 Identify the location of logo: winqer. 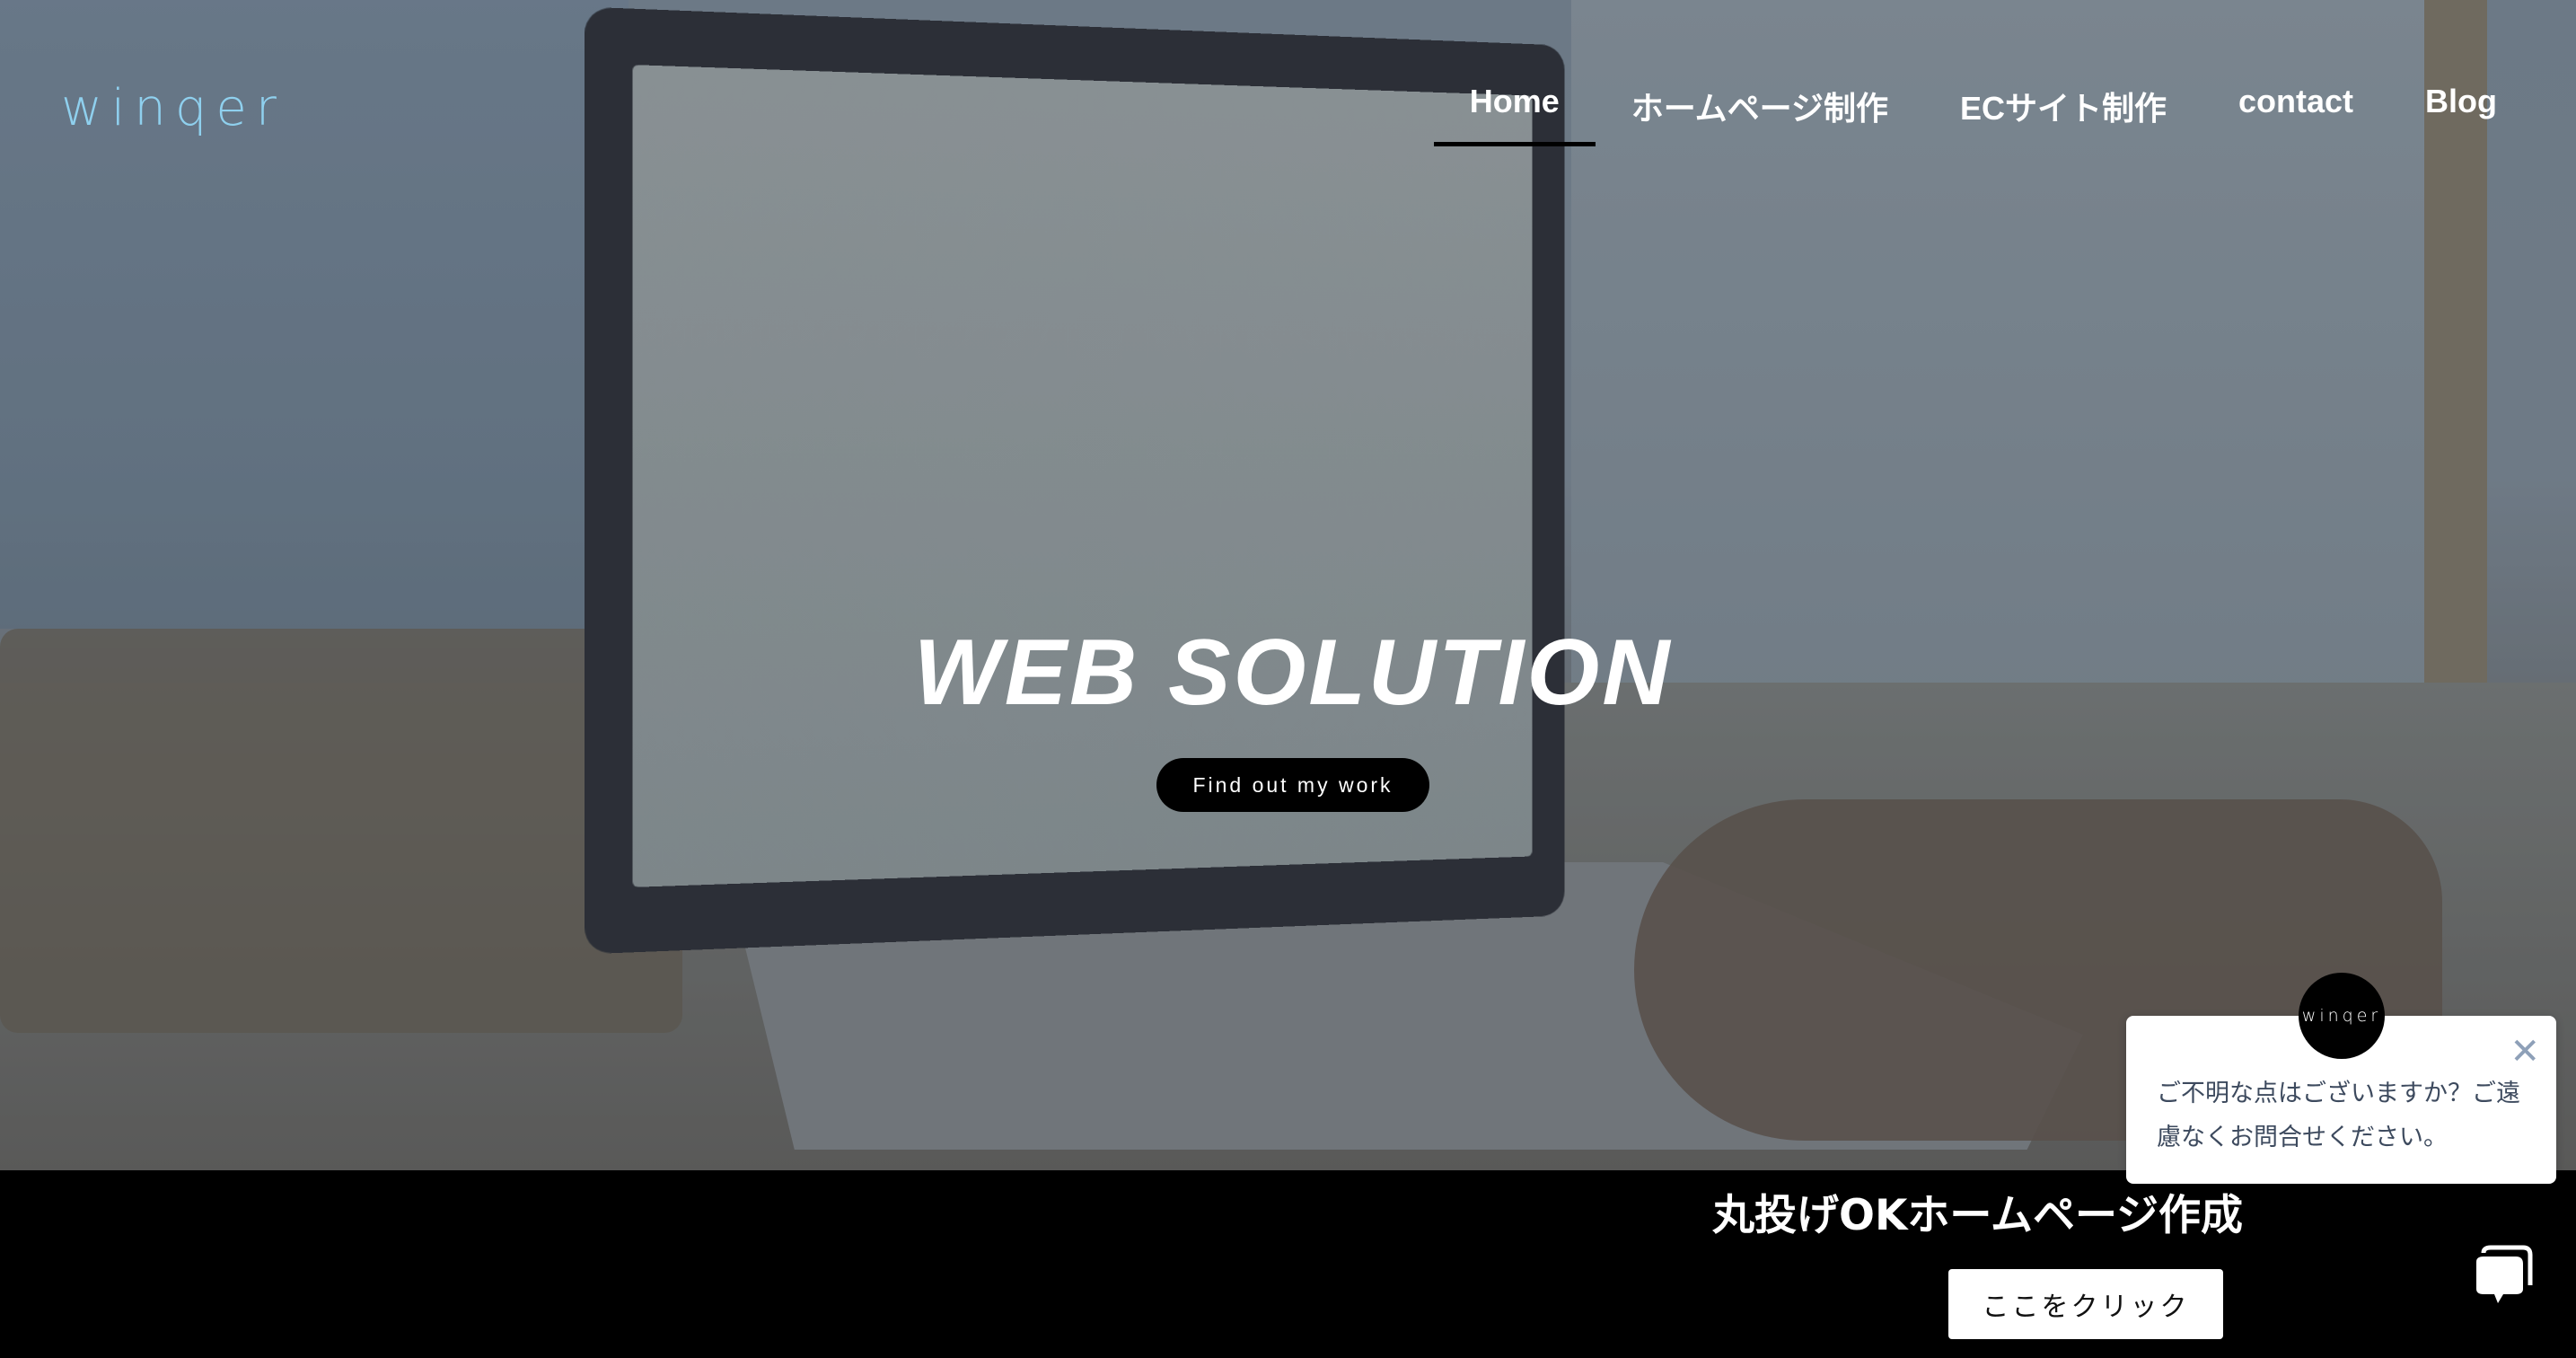
(173, 108).